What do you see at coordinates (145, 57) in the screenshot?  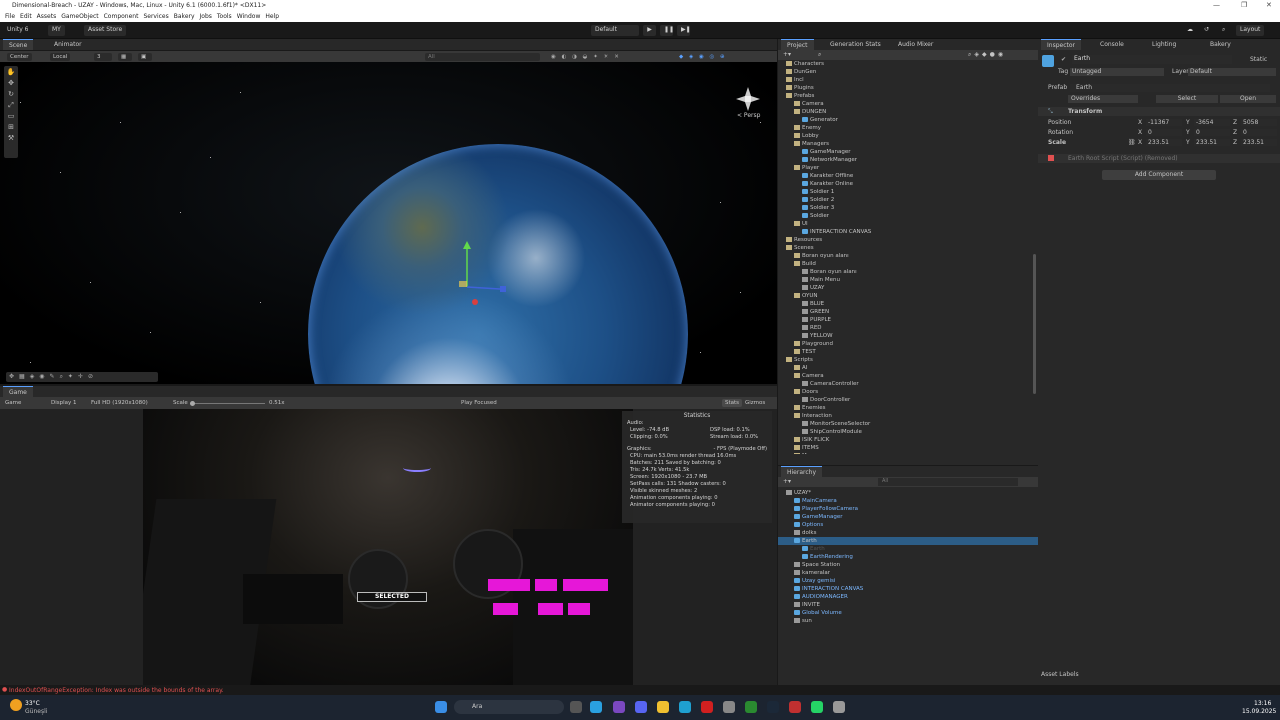 I see `grid-toggle-icon: ▣` at bounding box center [145, 57].